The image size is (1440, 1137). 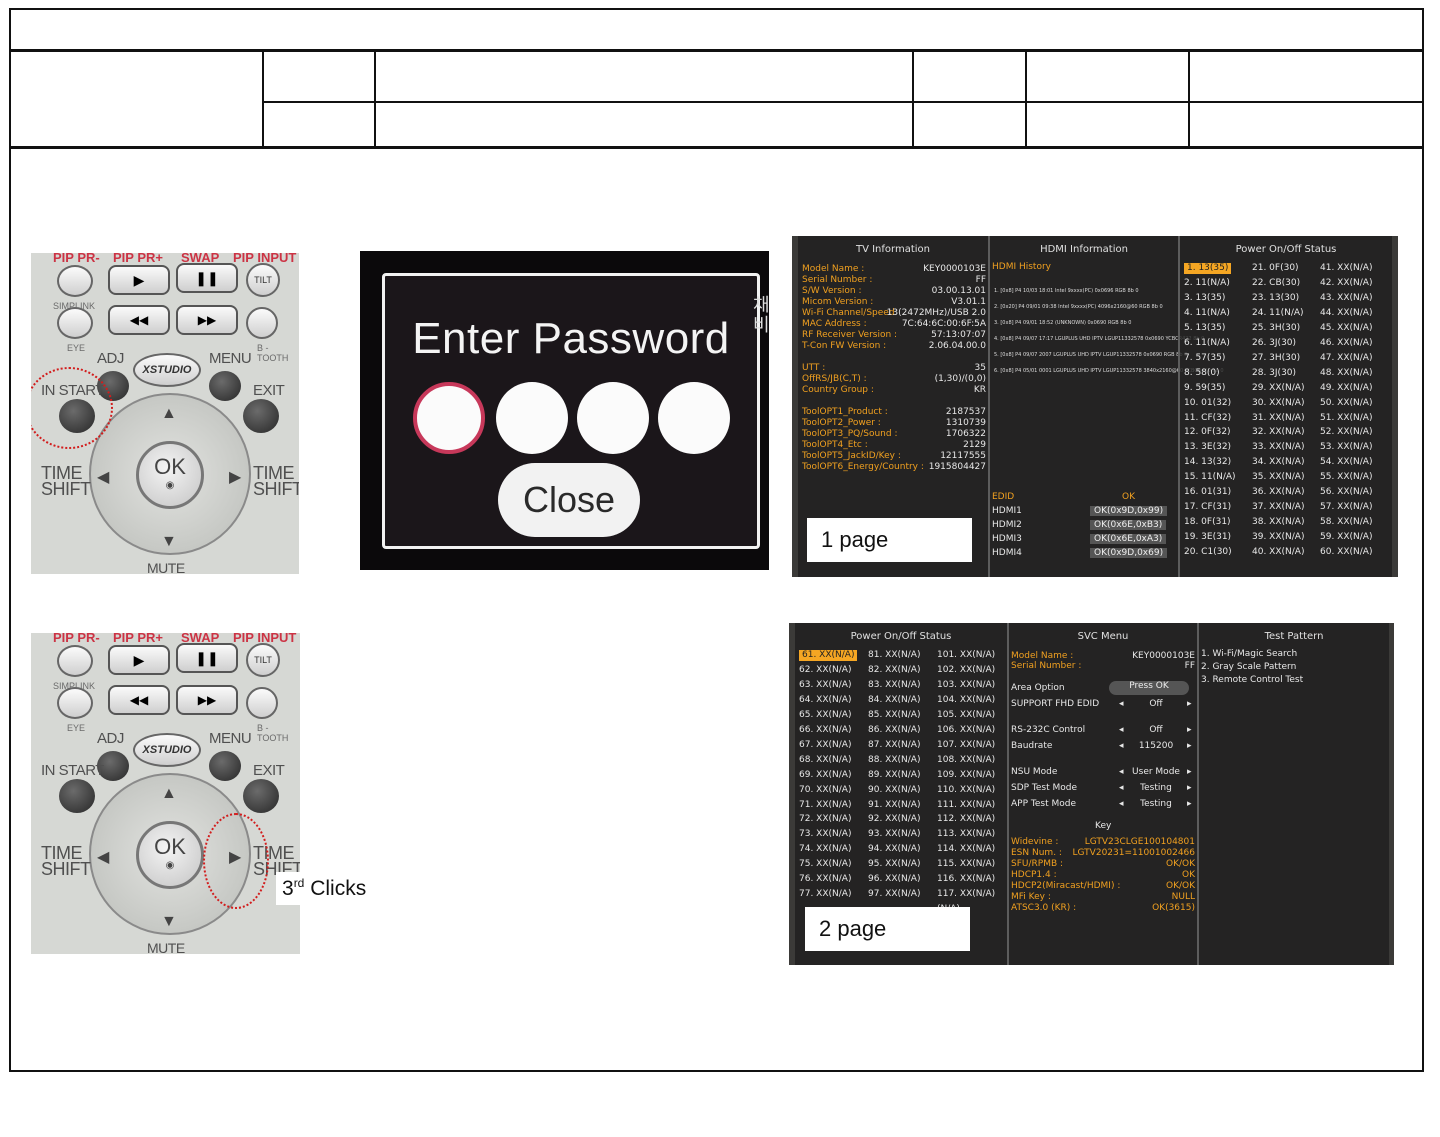 I want to click on hdmi-port-name: HDMI3, so click(x=1007, y=539).